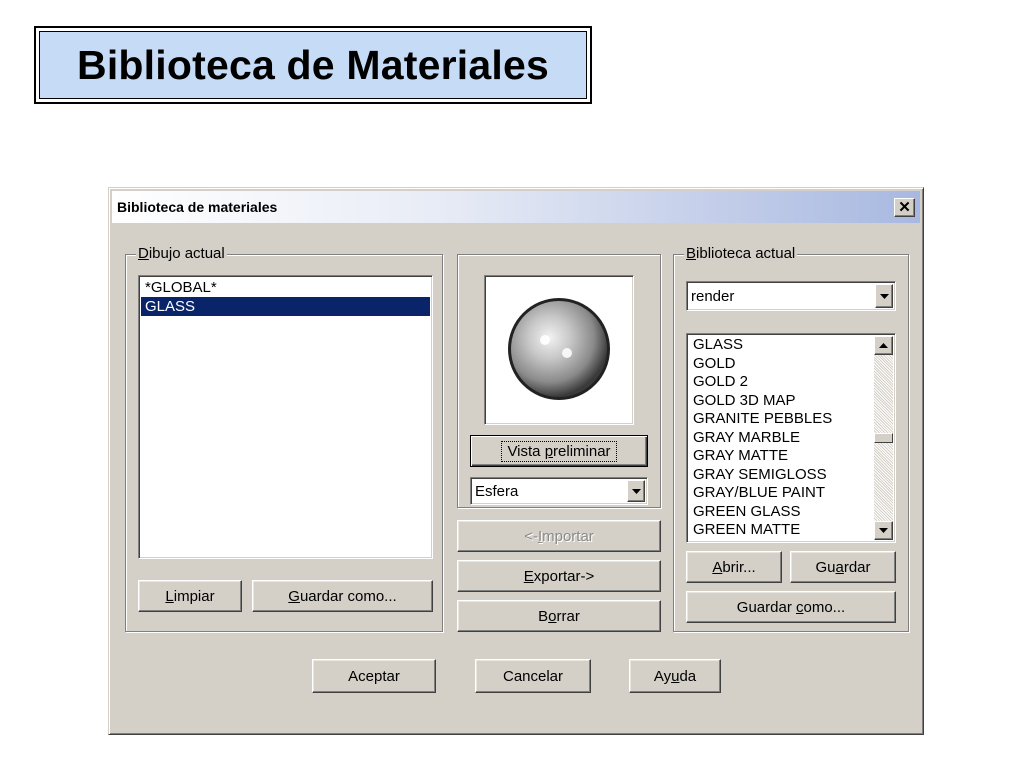 The image size is (1024, 768). Describe the element at coordinates (516, 207) in the screenshot. I see `dialog-titlebar: Biblioteca de materiales ✕` at that location.